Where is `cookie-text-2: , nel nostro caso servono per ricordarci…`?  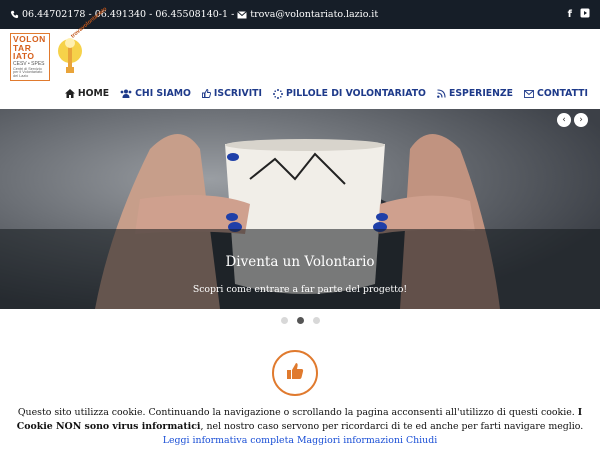 cookie-text-2: , nel nostro caso servono per ricordarci… is located at coordinates (392, 426).